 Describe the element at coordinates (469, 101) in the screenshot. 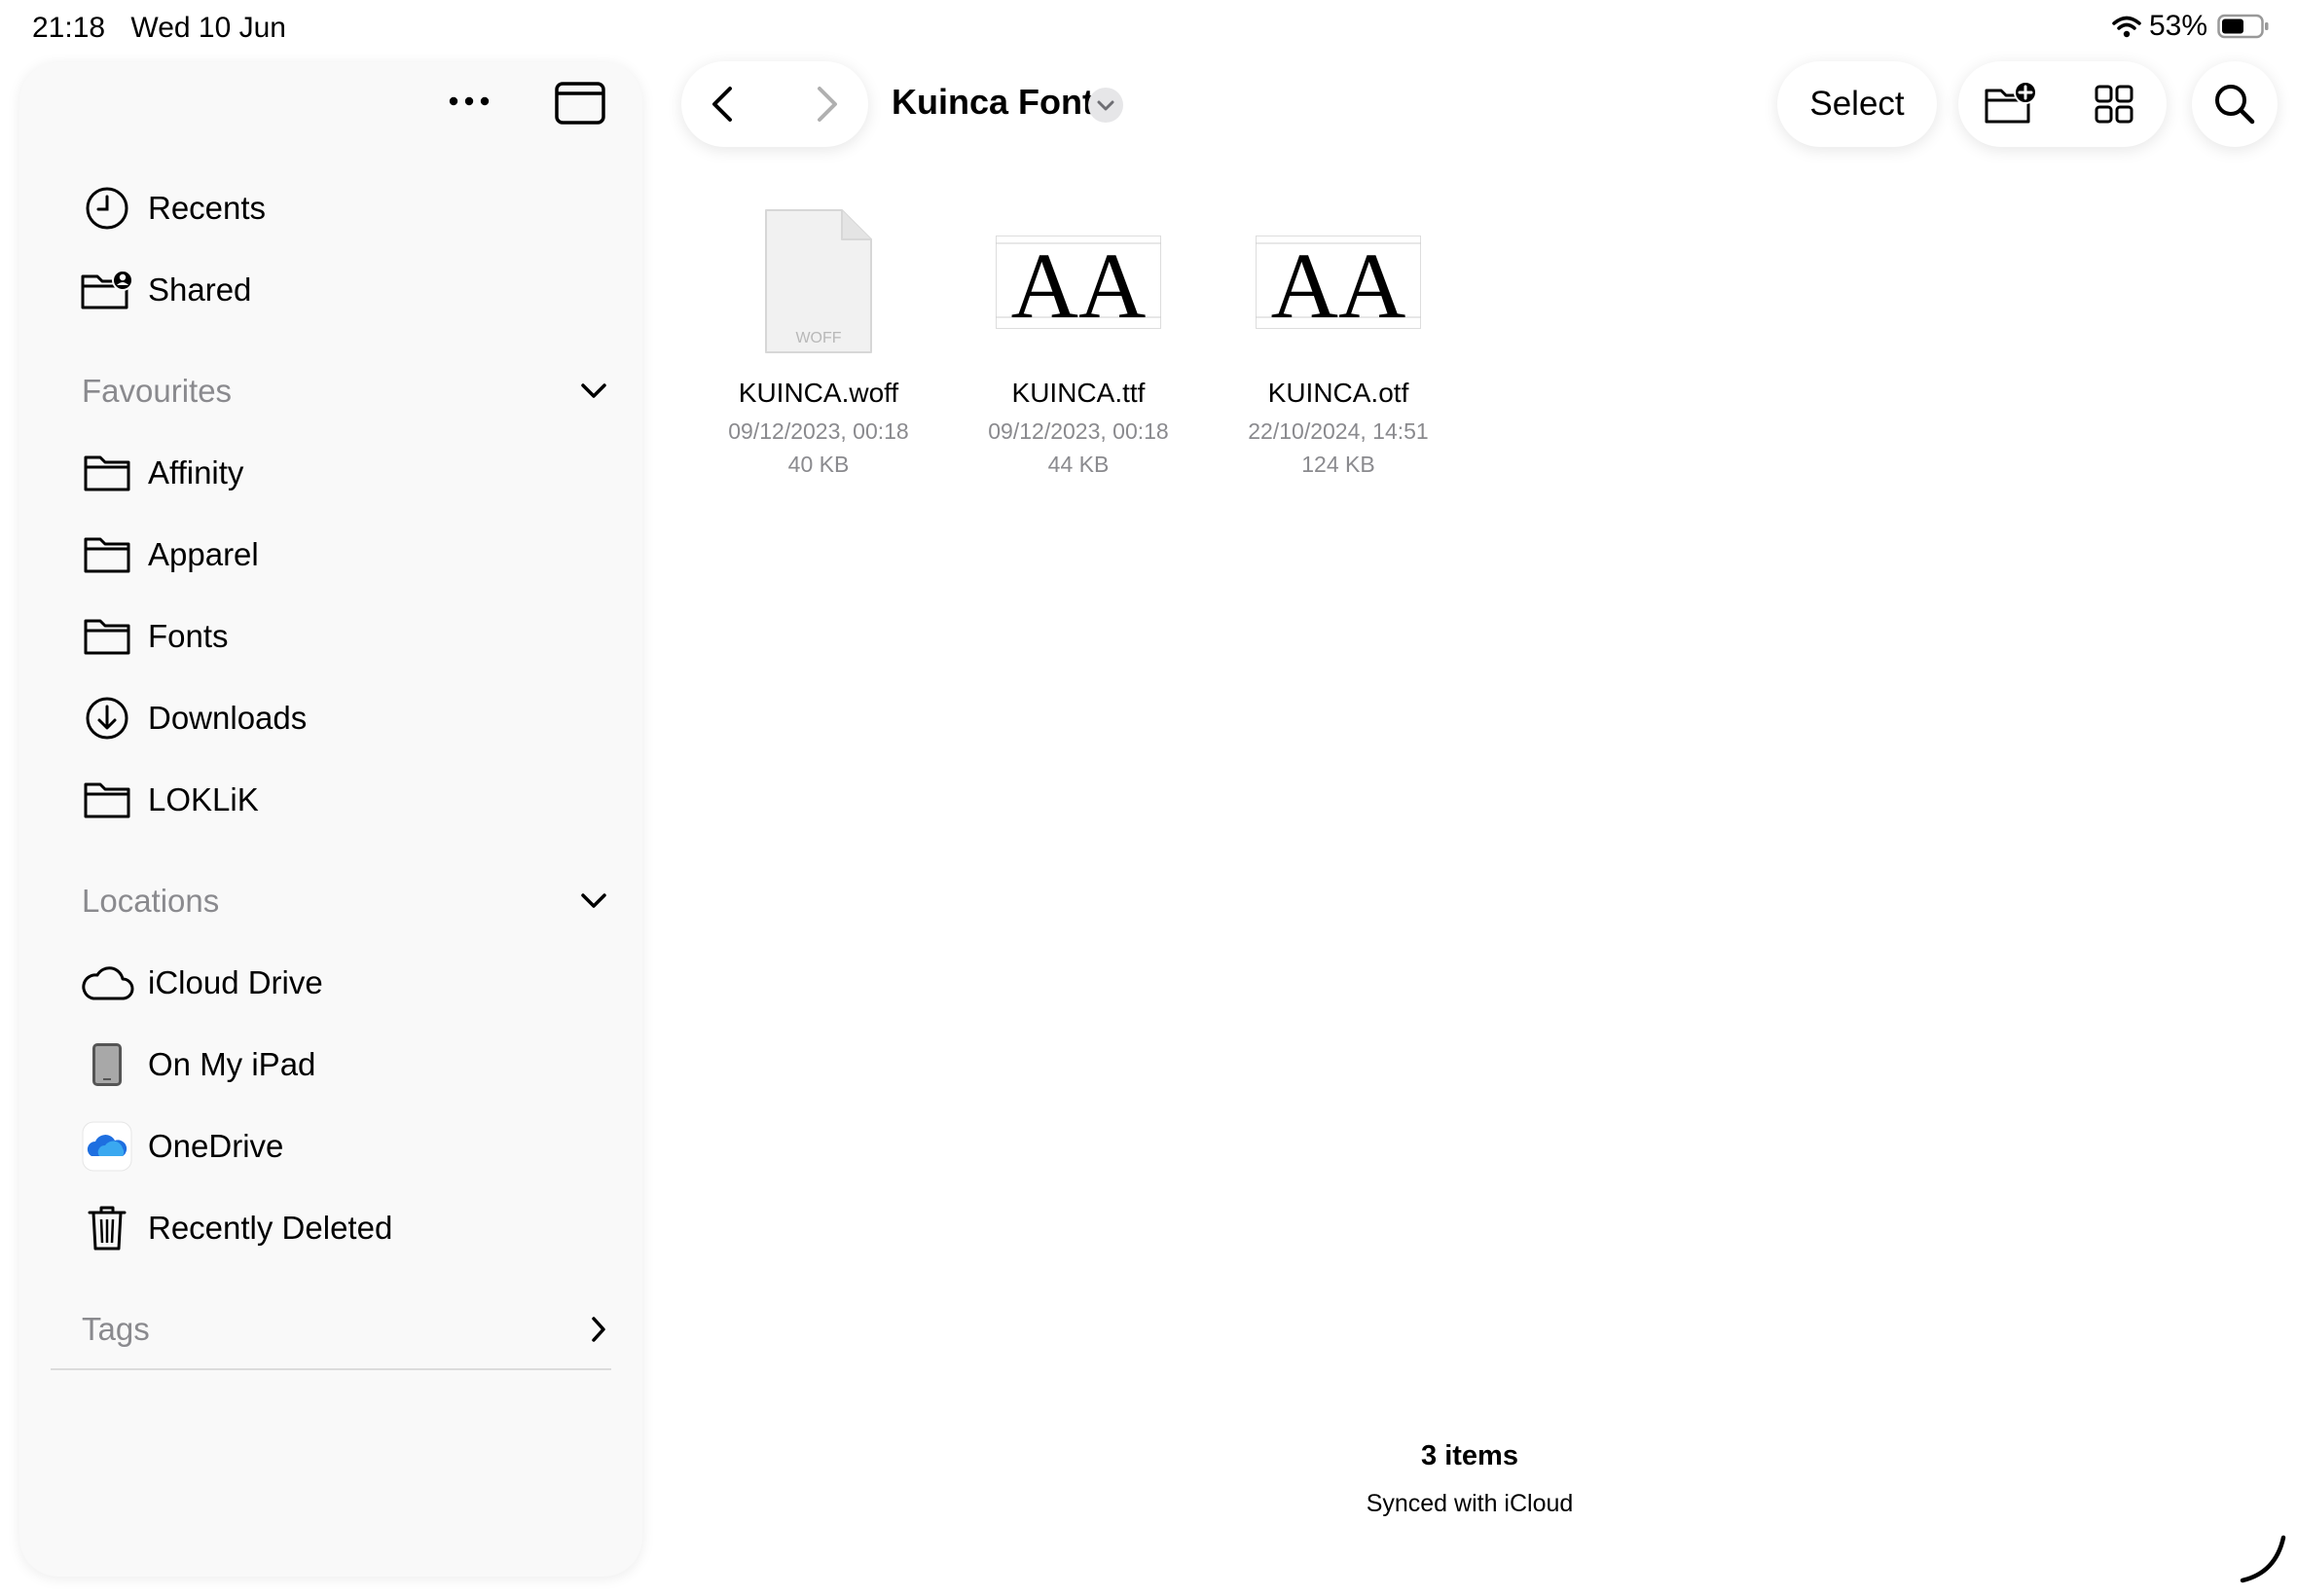

I see `more-icon` at that location.